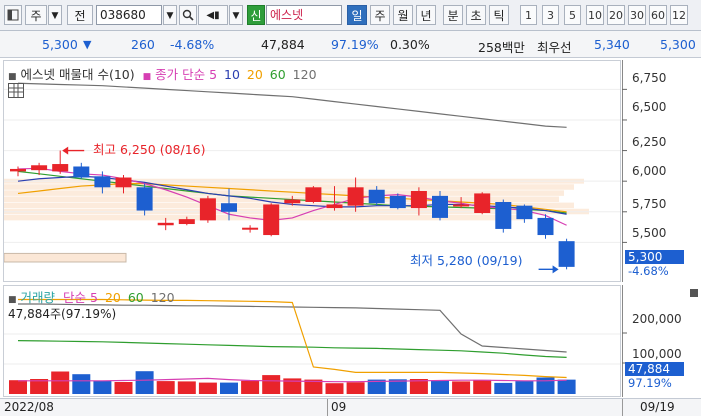 This screenshot has width=701, height=416. Describe the element at coordinates (499, 15) in the screenshot. I see `period-tick-button: 틱` at that location.